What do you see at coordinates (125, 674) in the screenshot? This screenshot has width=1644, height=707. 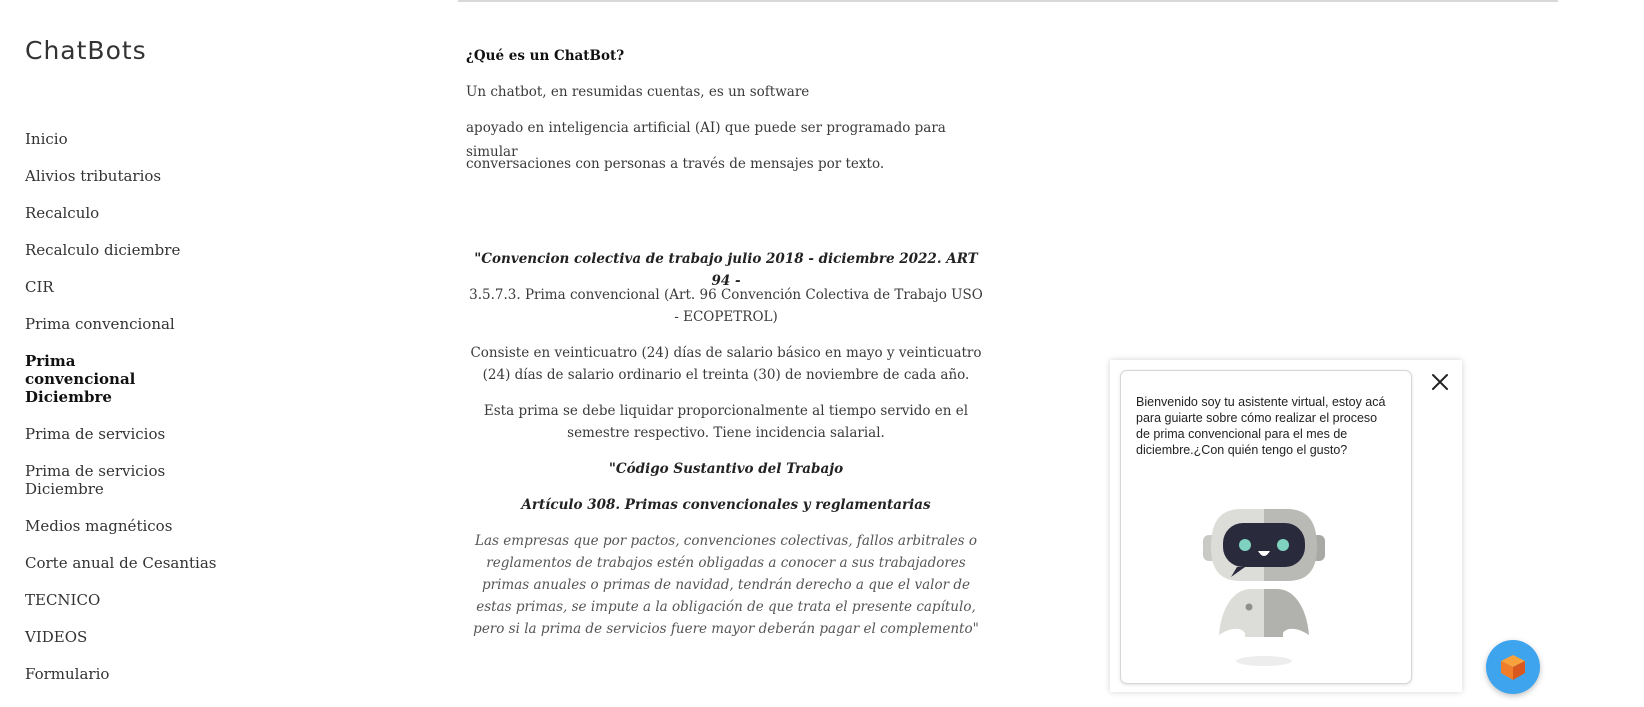 I see `nav-item-formulario: Formulario` at bounding box center [125, 674].